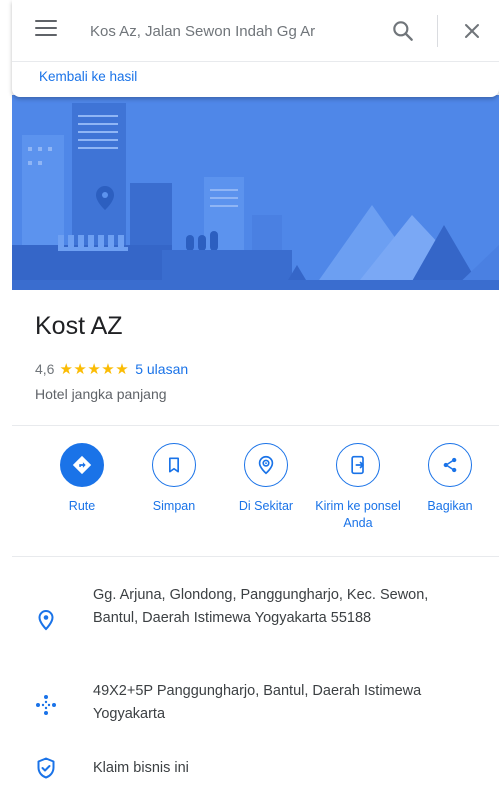  What do you see at coordinates (82, 506) in the screenshot?
I see `directions-label: Rute` at bounding box center [82, 506].